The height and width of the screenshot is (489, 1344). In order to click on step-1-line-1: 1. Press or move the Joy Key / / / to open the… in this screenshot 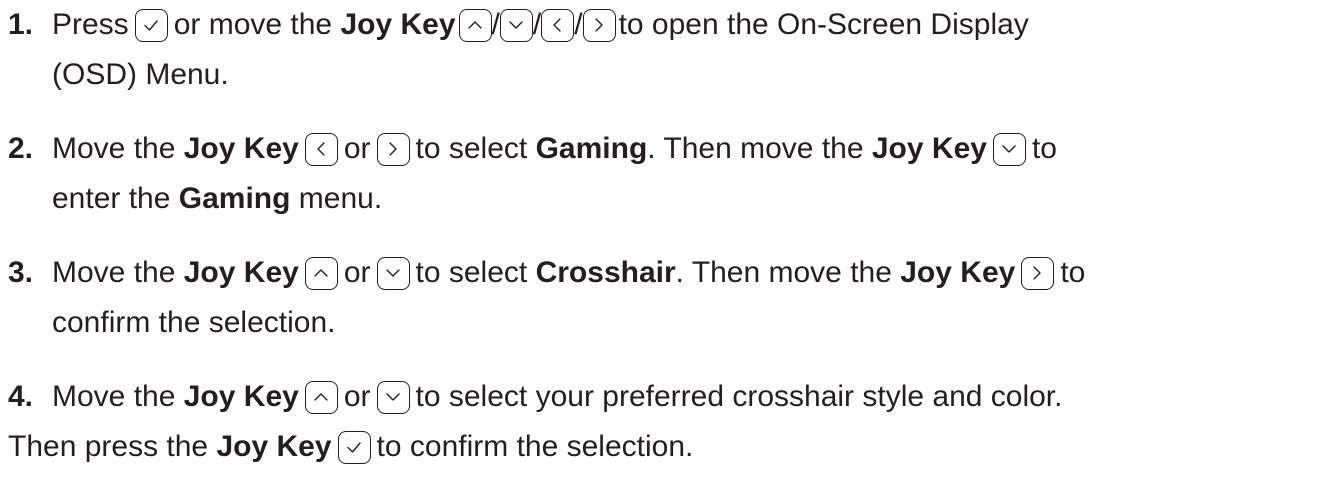, I will do `click(673, 25)`.